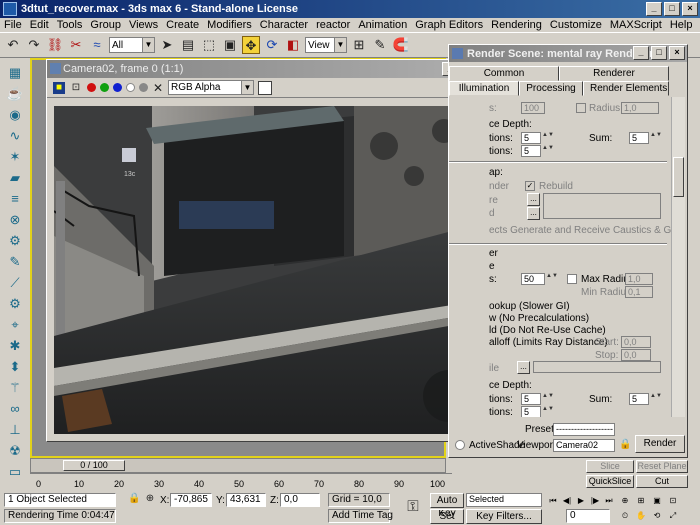  Describe the element at coordinates (576, 25) in the screenshot. I see `menu-customize: Customize` at that location.